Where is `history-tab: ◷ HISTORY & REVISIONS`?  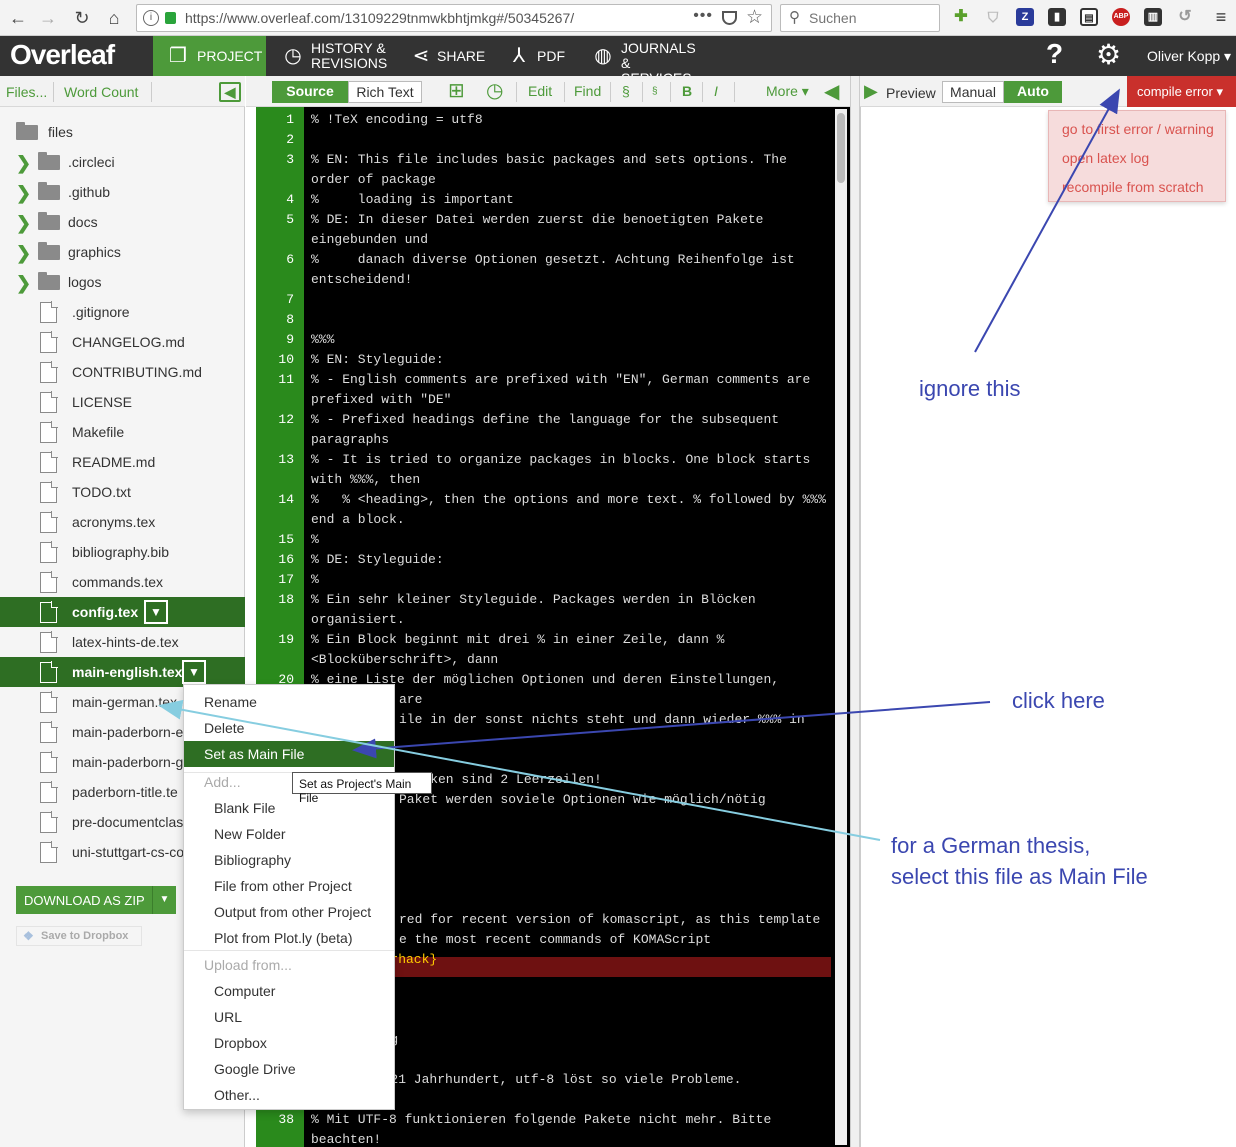 history-tab: ◷ HISTORY & REVISIONS is located at coordinates (337, 56).